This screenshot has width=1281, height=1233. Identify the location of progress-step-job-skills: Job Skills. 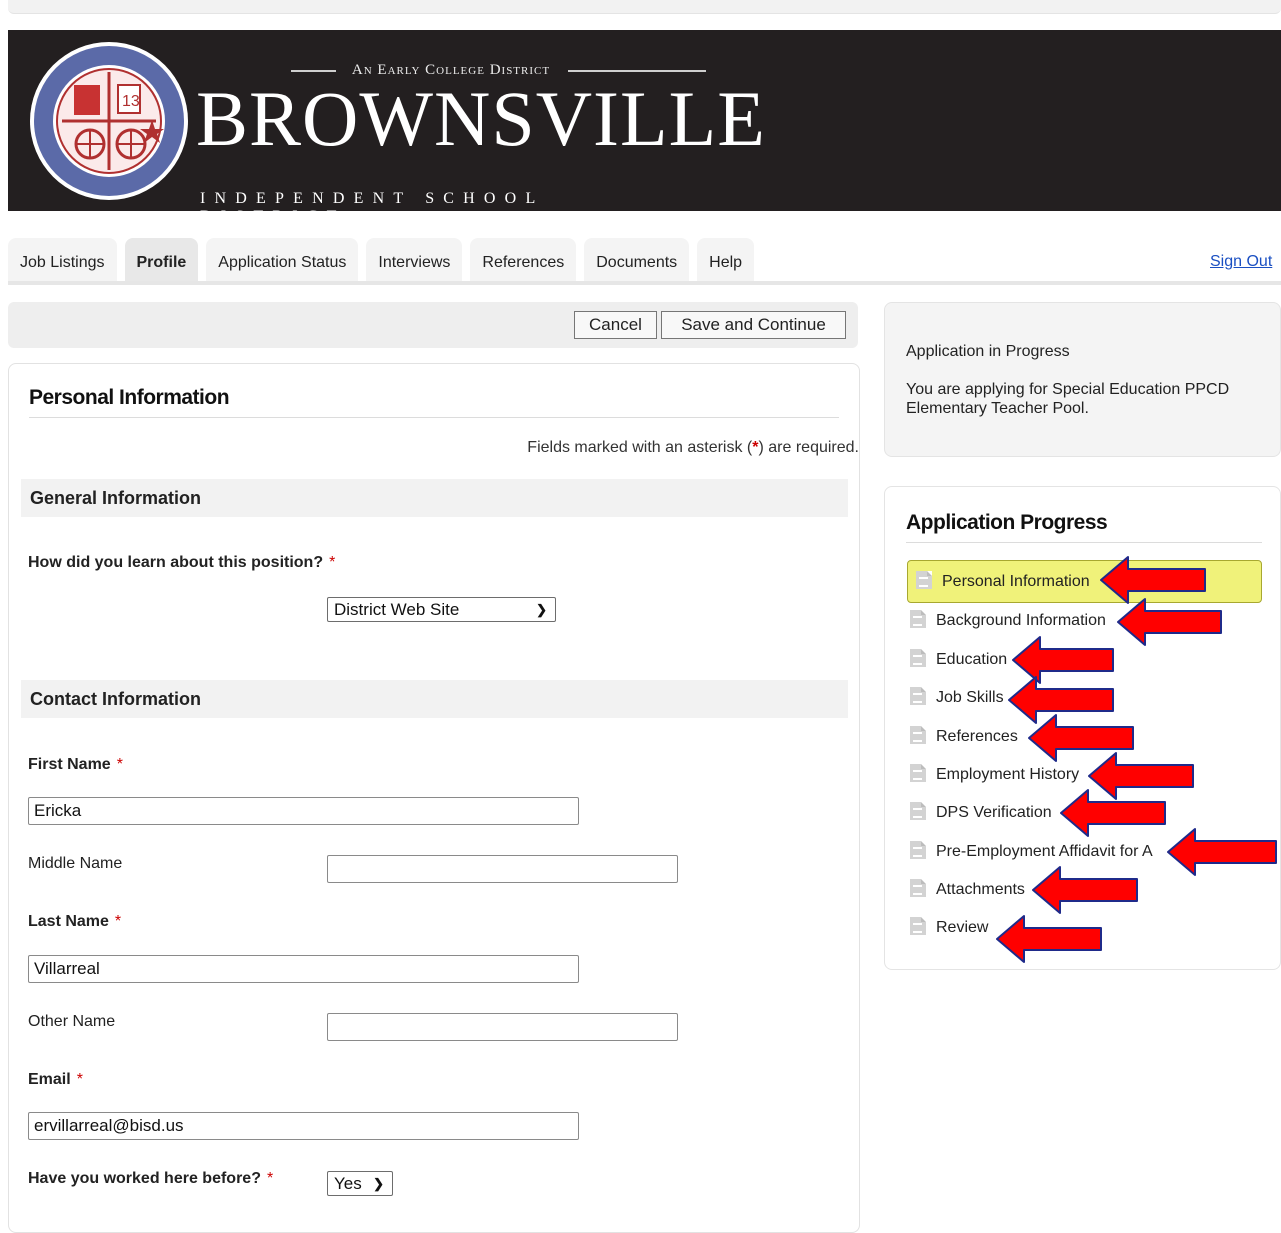
(957, 698).